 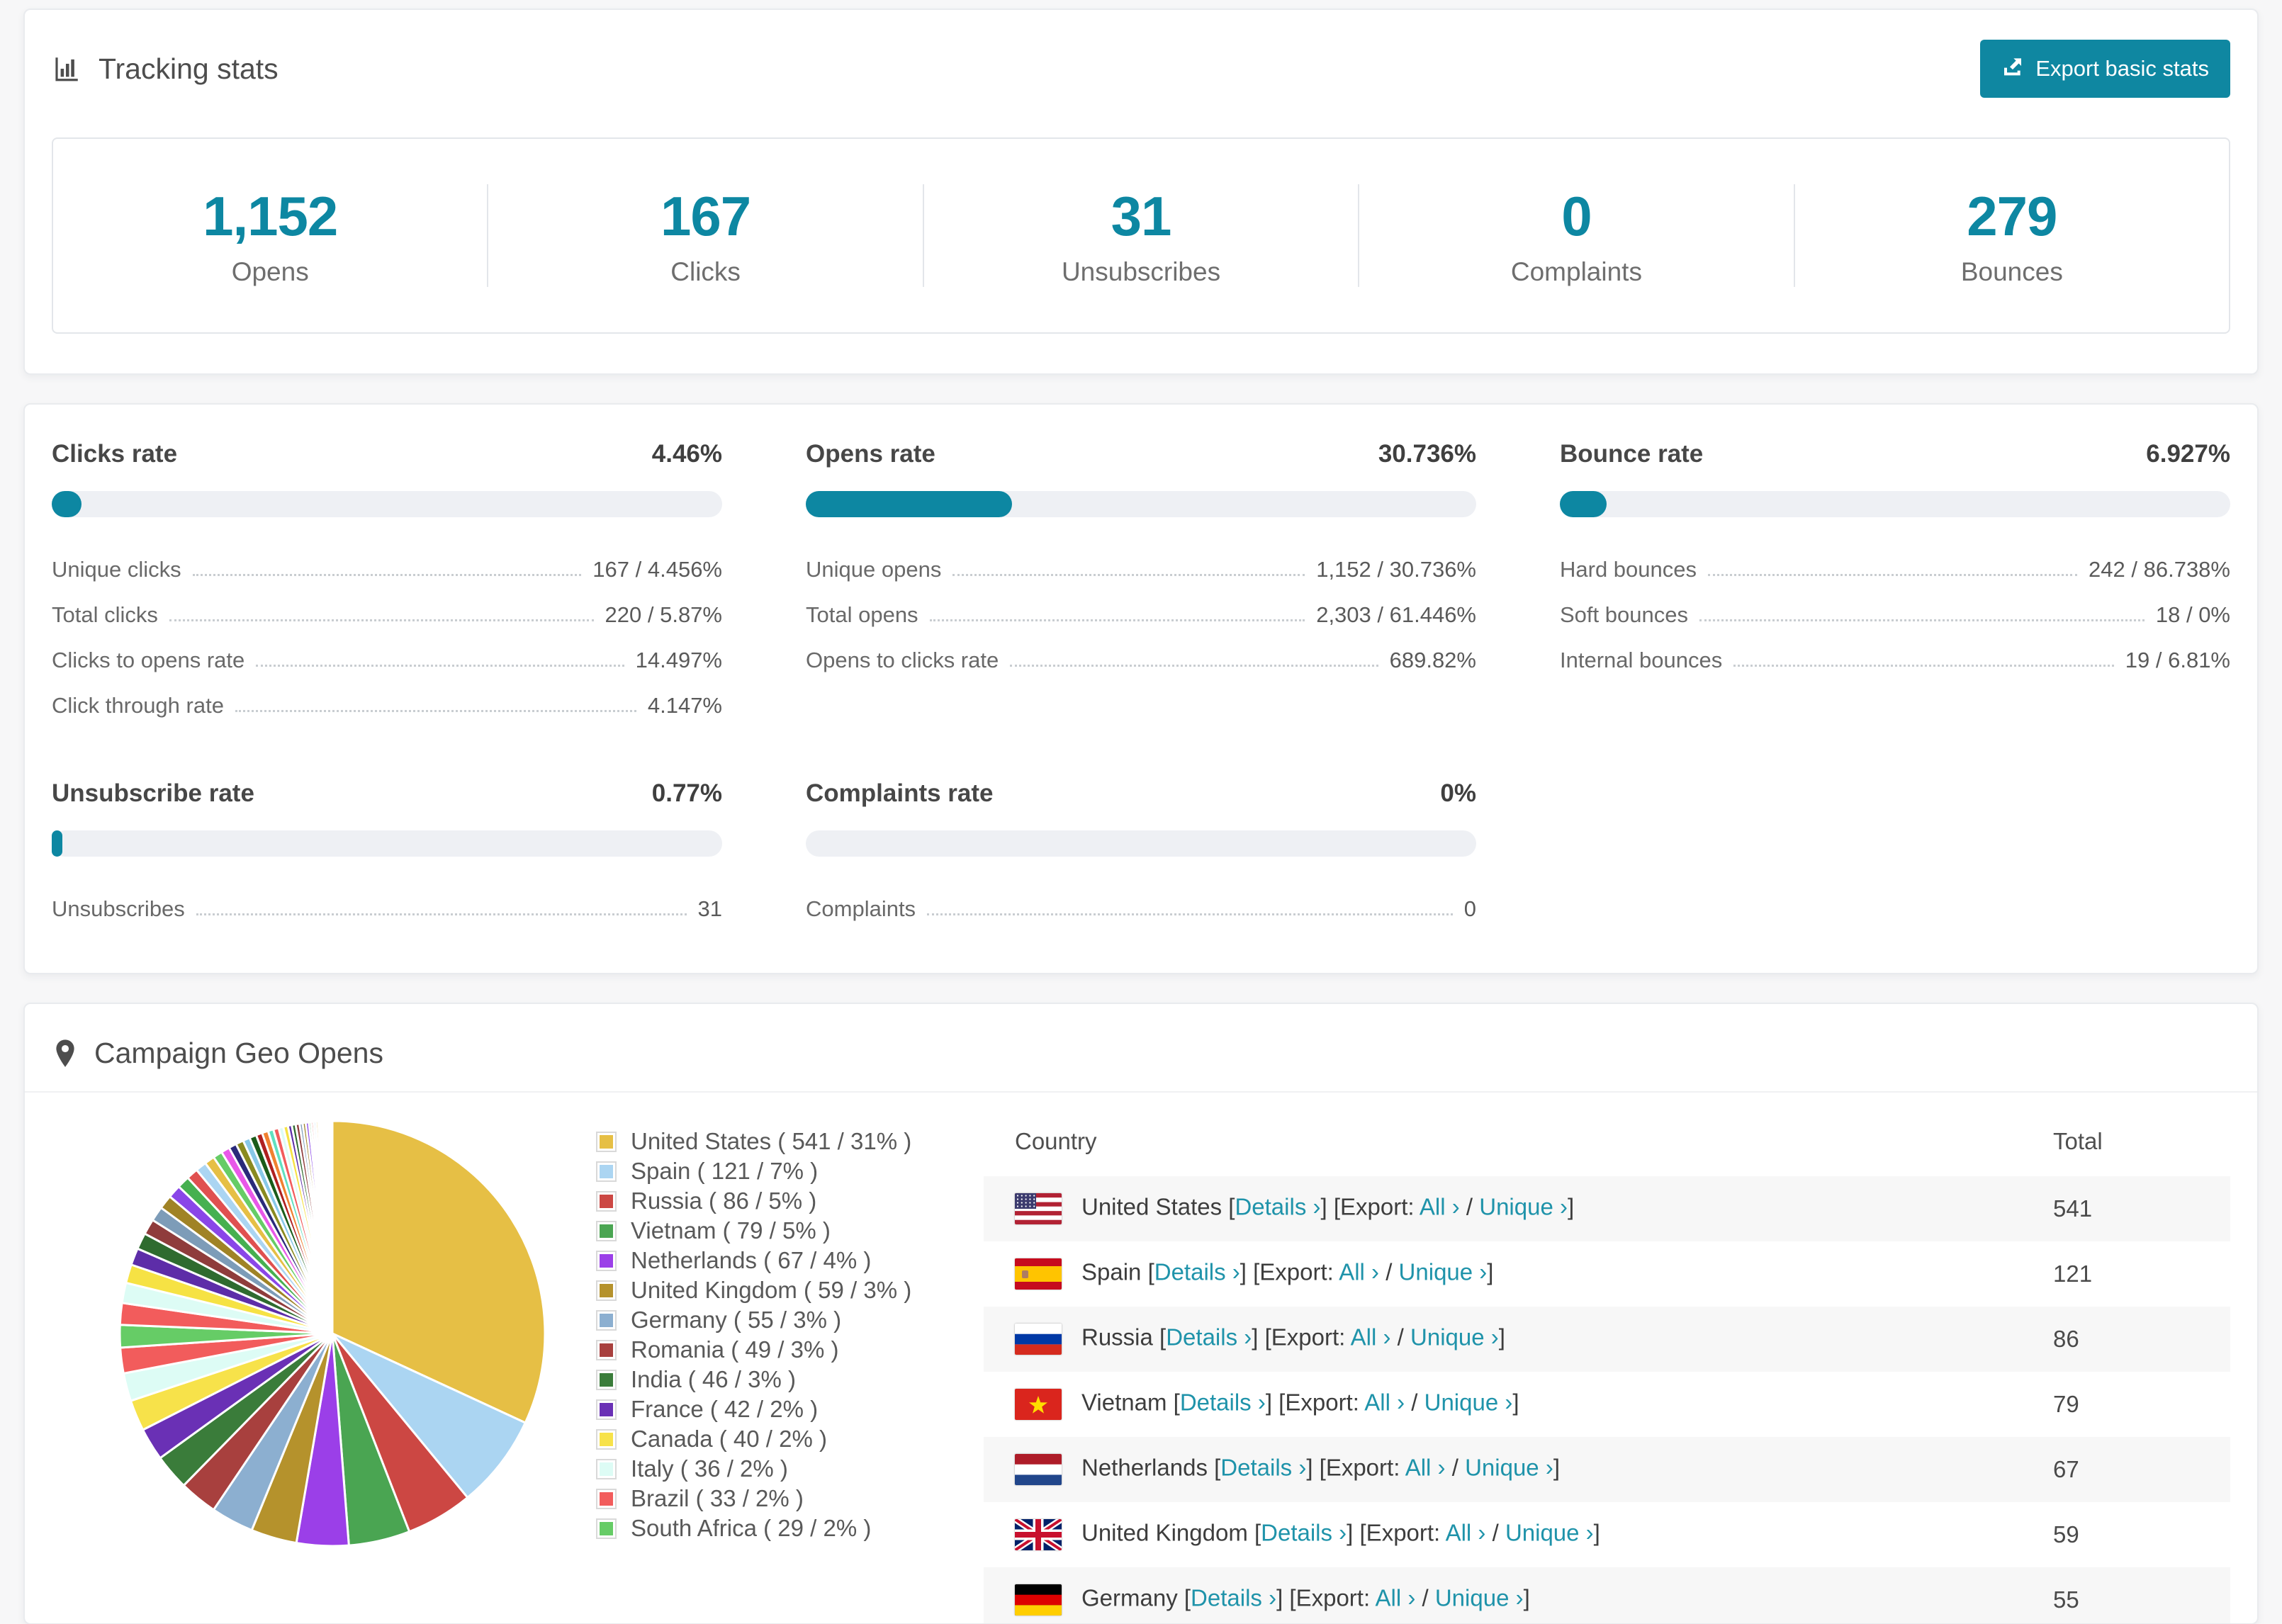 I want to click on country-column-header: Country, so click(x=1056, y=1141).